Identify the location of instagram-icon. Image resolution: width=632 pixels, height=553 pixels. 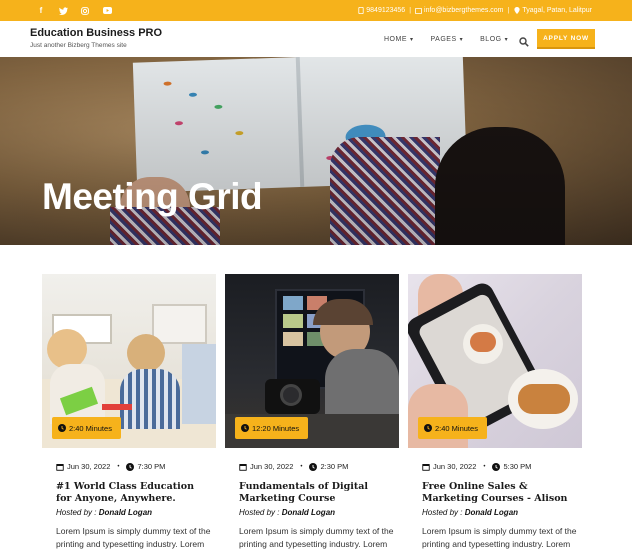
(85, 10).